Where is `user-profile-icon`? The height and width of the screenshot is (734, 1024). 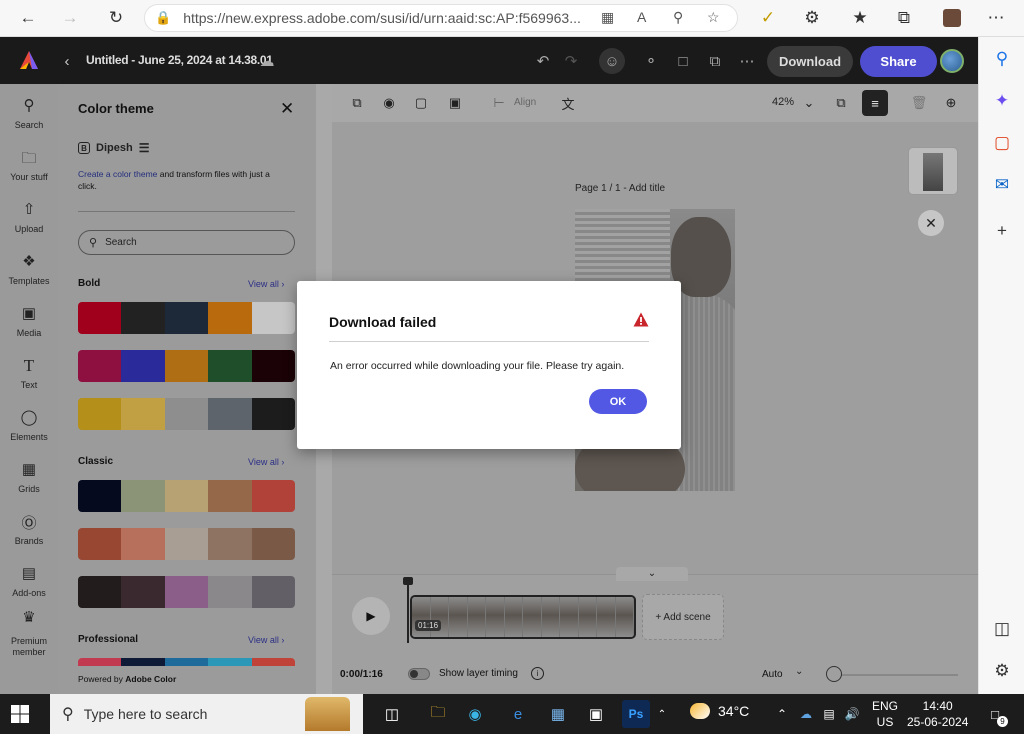 user-profile-icon is located at coordinates (952, 18).